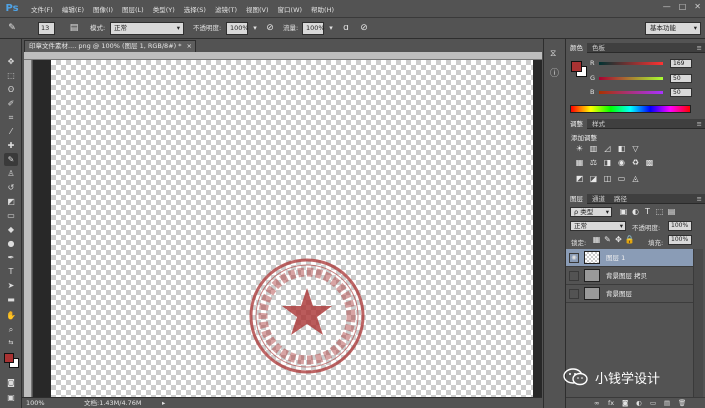  Describe the element at coordinates (11, 75) in the screenshot. I see `marquee-tool-icon: ⬚` at that location.